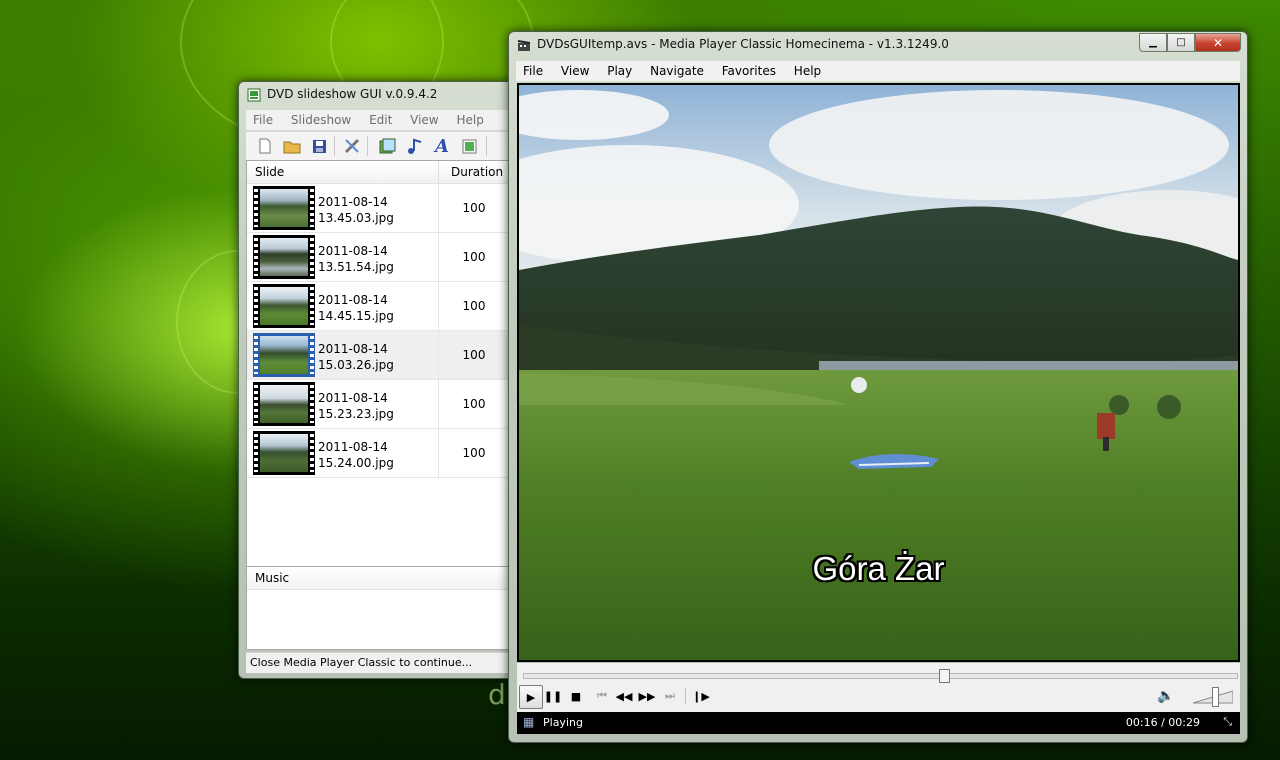 The height and width of the screenshot is (760, 1280). Describe the element at coordinates (352, 146) in the screenshot. I see `tools-icon` at that location.